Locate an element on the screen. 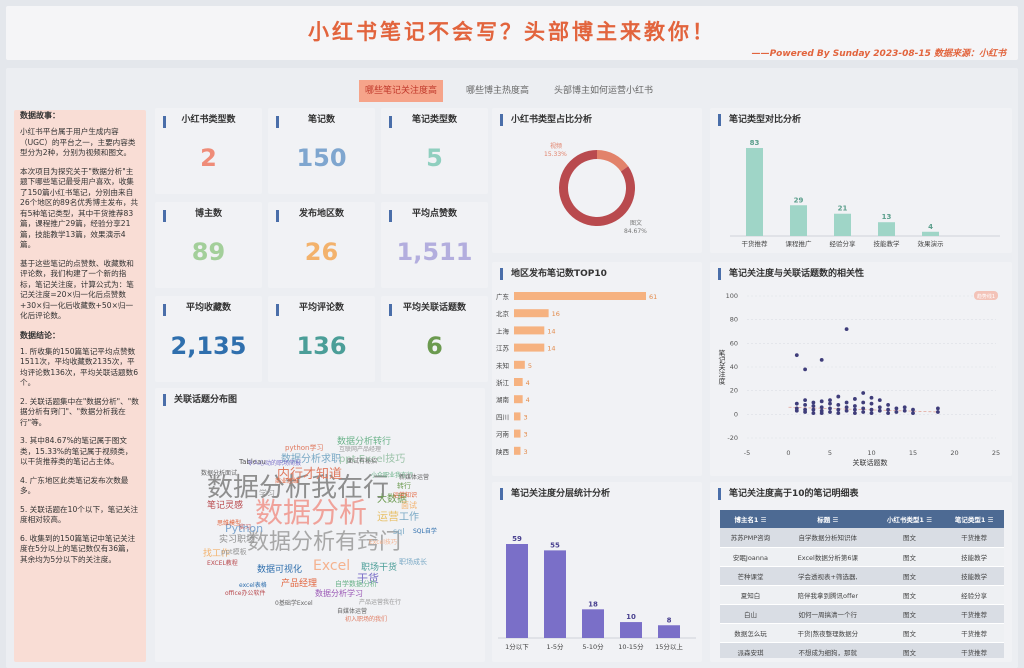 This screenshot has height=668, width=1024. kpi-value: 26 is located at coordinates (321, 252).